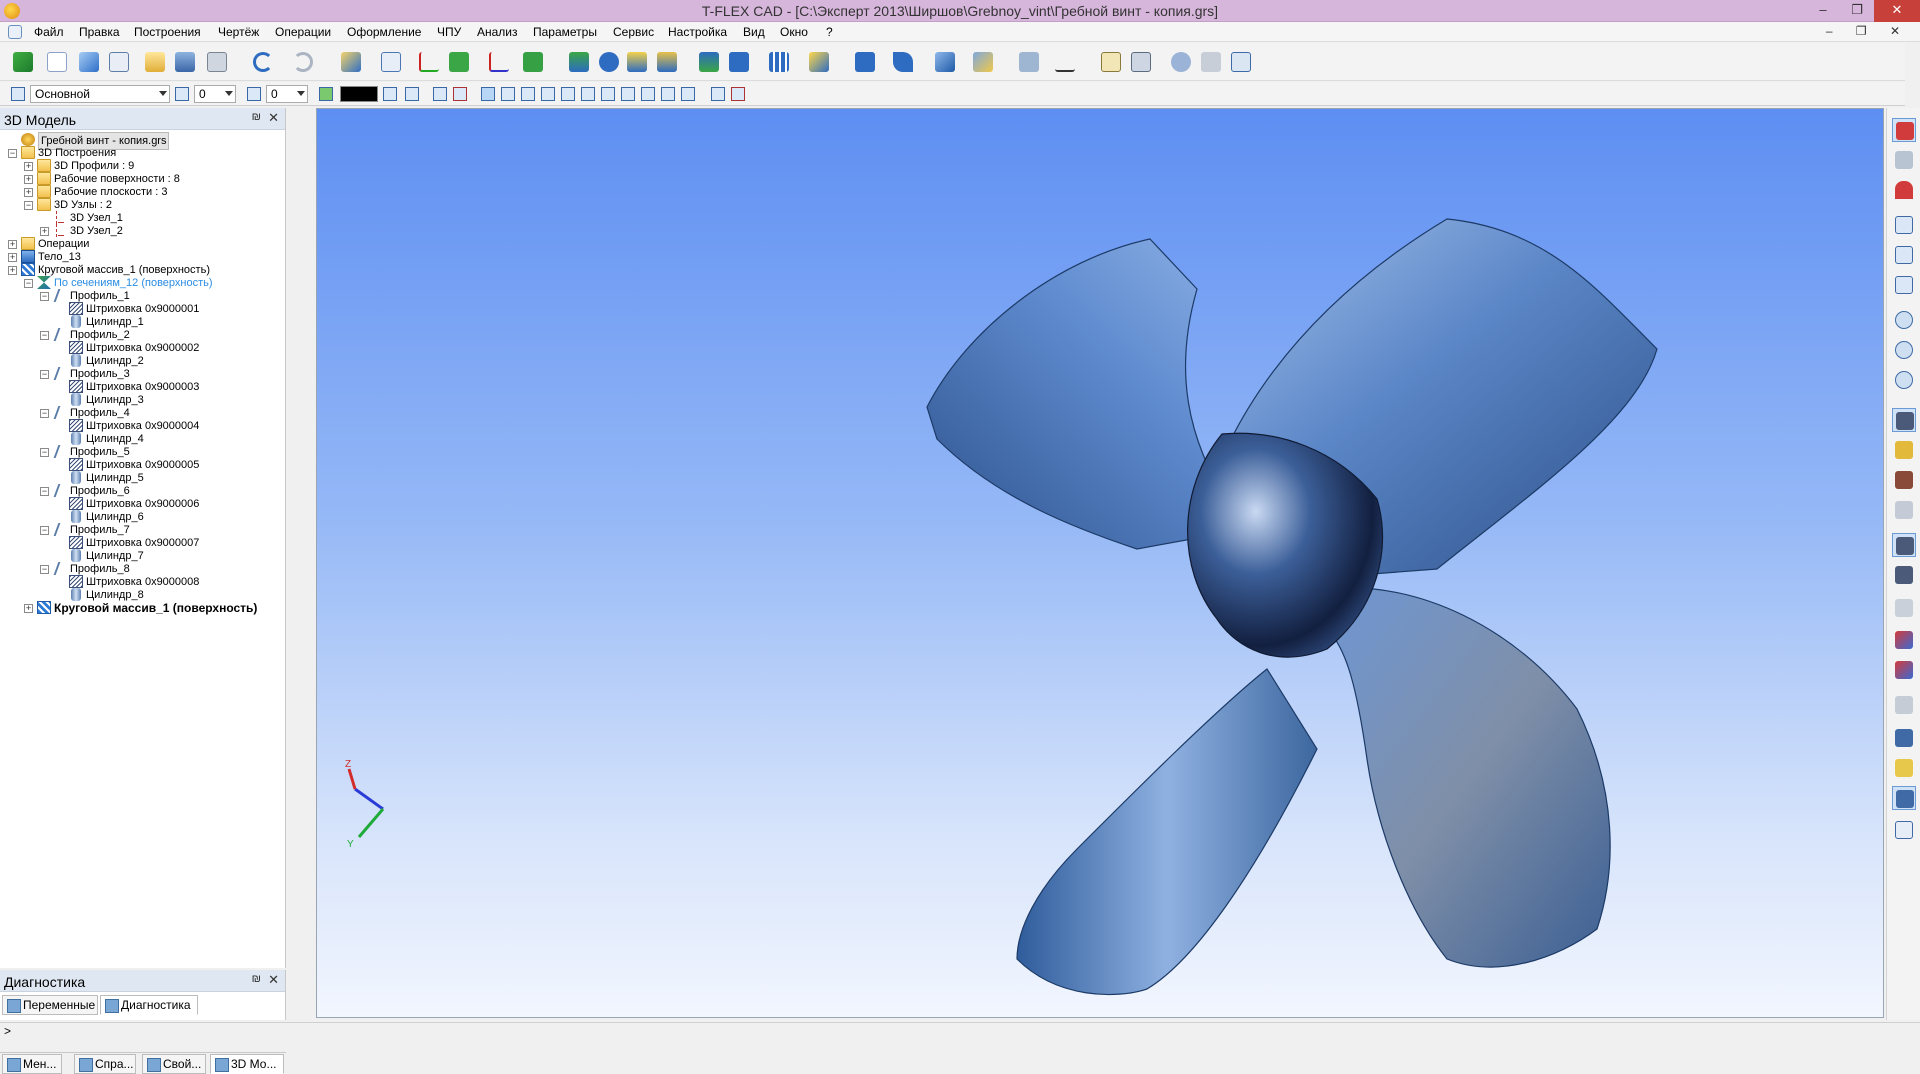 The width and height of the screenshot is (1920, 1074). I want to click on snap-off-icon, so click(1904, 160).